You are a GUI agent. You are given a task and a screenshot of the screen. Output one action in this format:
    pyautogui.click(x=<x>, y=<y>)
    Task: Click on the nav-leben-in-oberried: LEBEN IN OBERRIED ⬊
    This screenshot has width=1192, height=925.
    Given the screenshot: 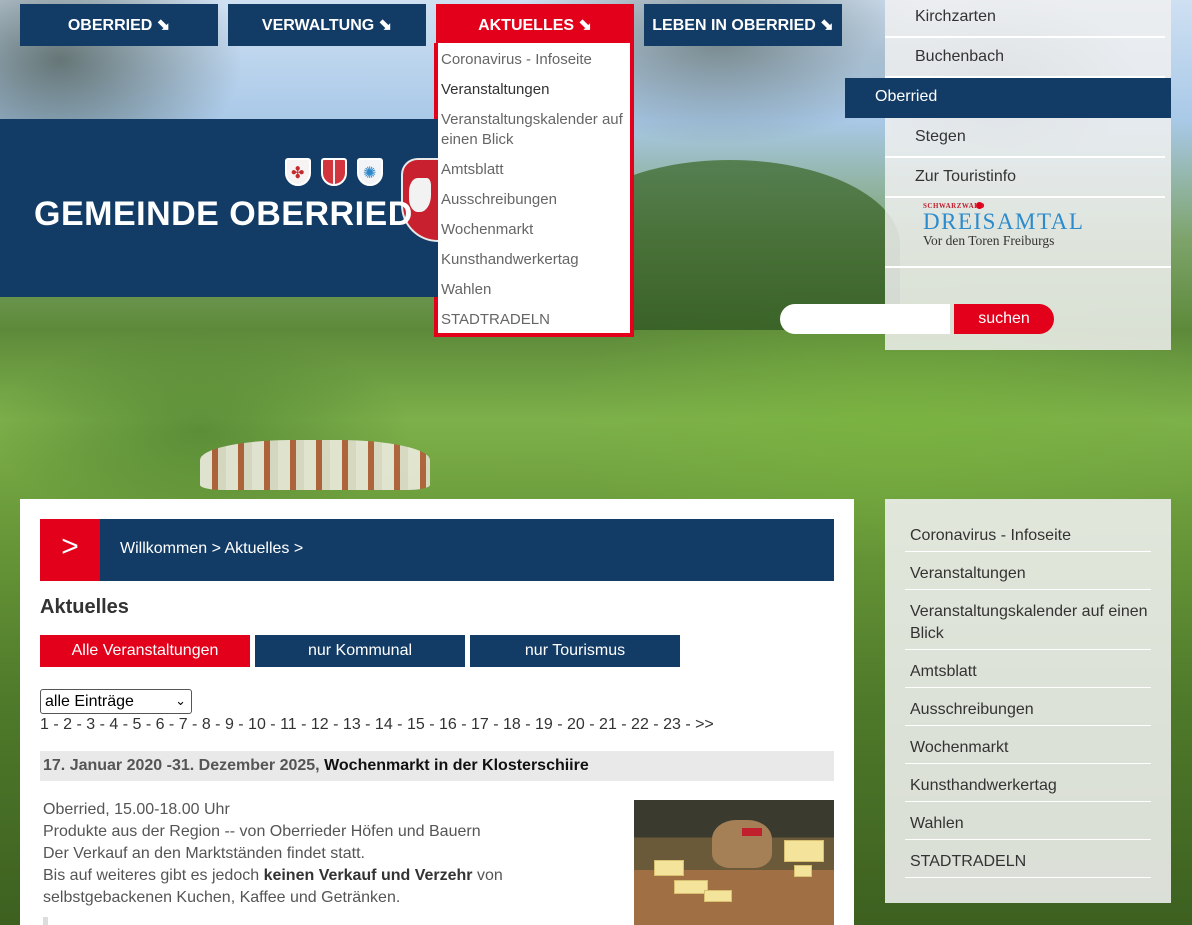 What is the action you would take?
    pyautogui.click(x=743, y=25)
    